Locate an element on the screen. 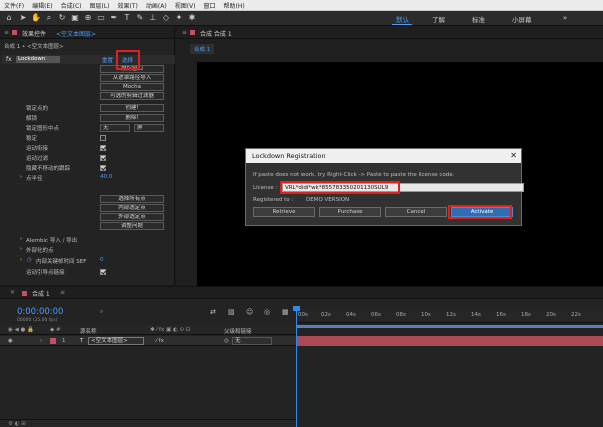 Image resolution: width=603 pixels, height=427 pixels. mocha-button: Mocha is located at coordinates (132, 87).